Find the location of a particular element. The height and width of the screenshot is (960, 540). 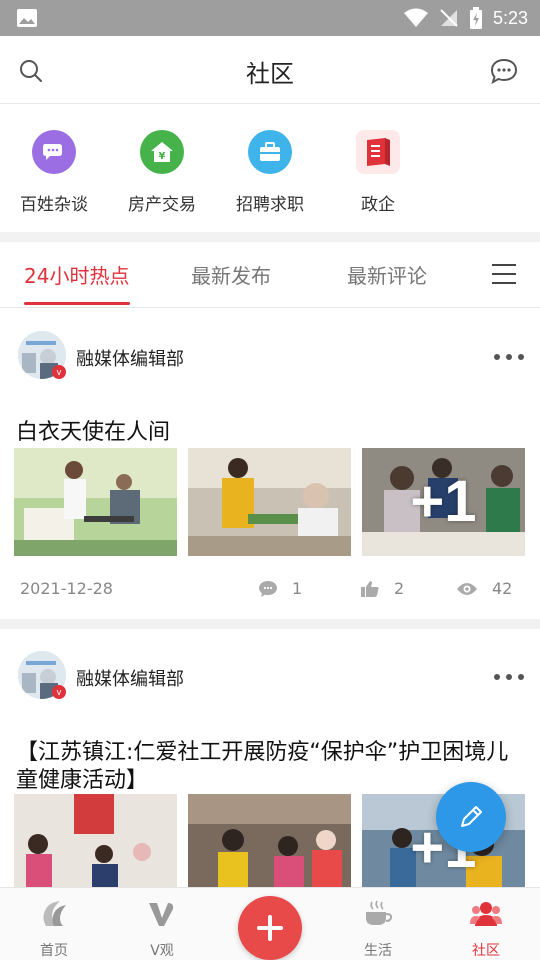

house-yuan-icon: ¥ is located at coordinates (162, 152).